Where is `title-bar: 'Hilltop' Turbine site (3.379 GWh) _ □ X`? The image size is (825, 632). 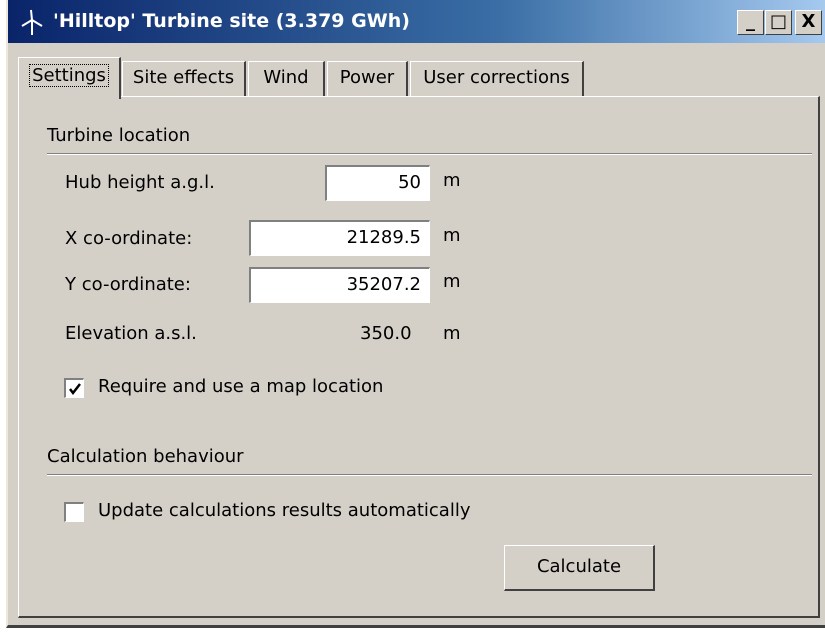 title-bar: 'Hilltop' Turbine site (3.379 GWh) _ □ X is located at coordinates (416, 21).